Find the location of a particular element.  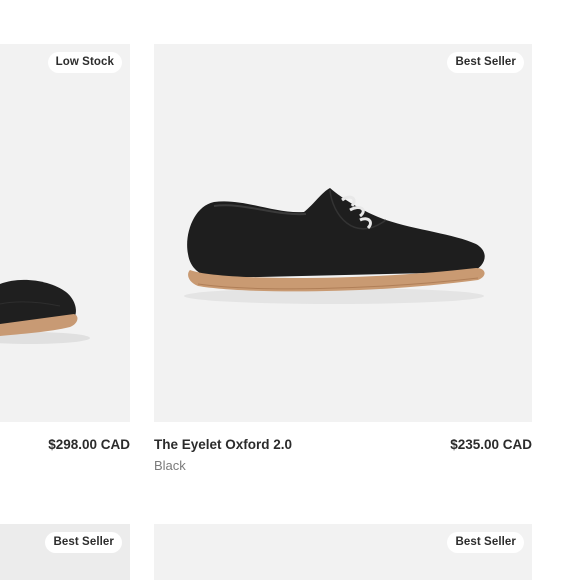

product-title: The Eyelet Oxford 2.0 is located at coordinates (223, 444).